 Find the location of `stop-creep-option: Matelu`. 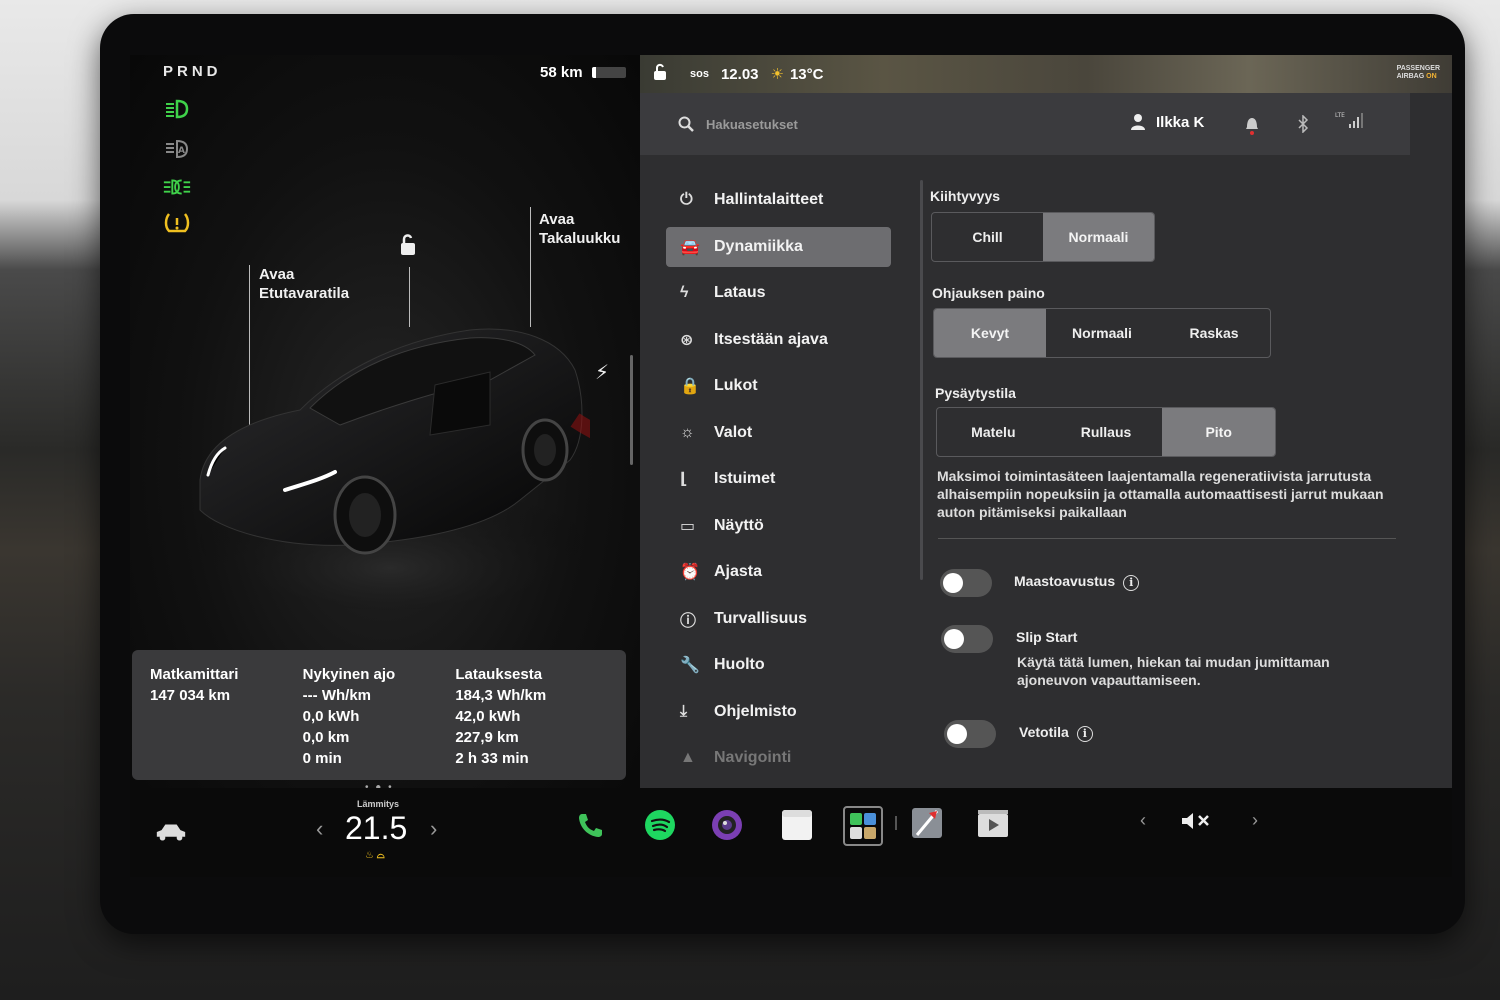

stop-creep-option: Matelu is located at coordinates (993, 432).